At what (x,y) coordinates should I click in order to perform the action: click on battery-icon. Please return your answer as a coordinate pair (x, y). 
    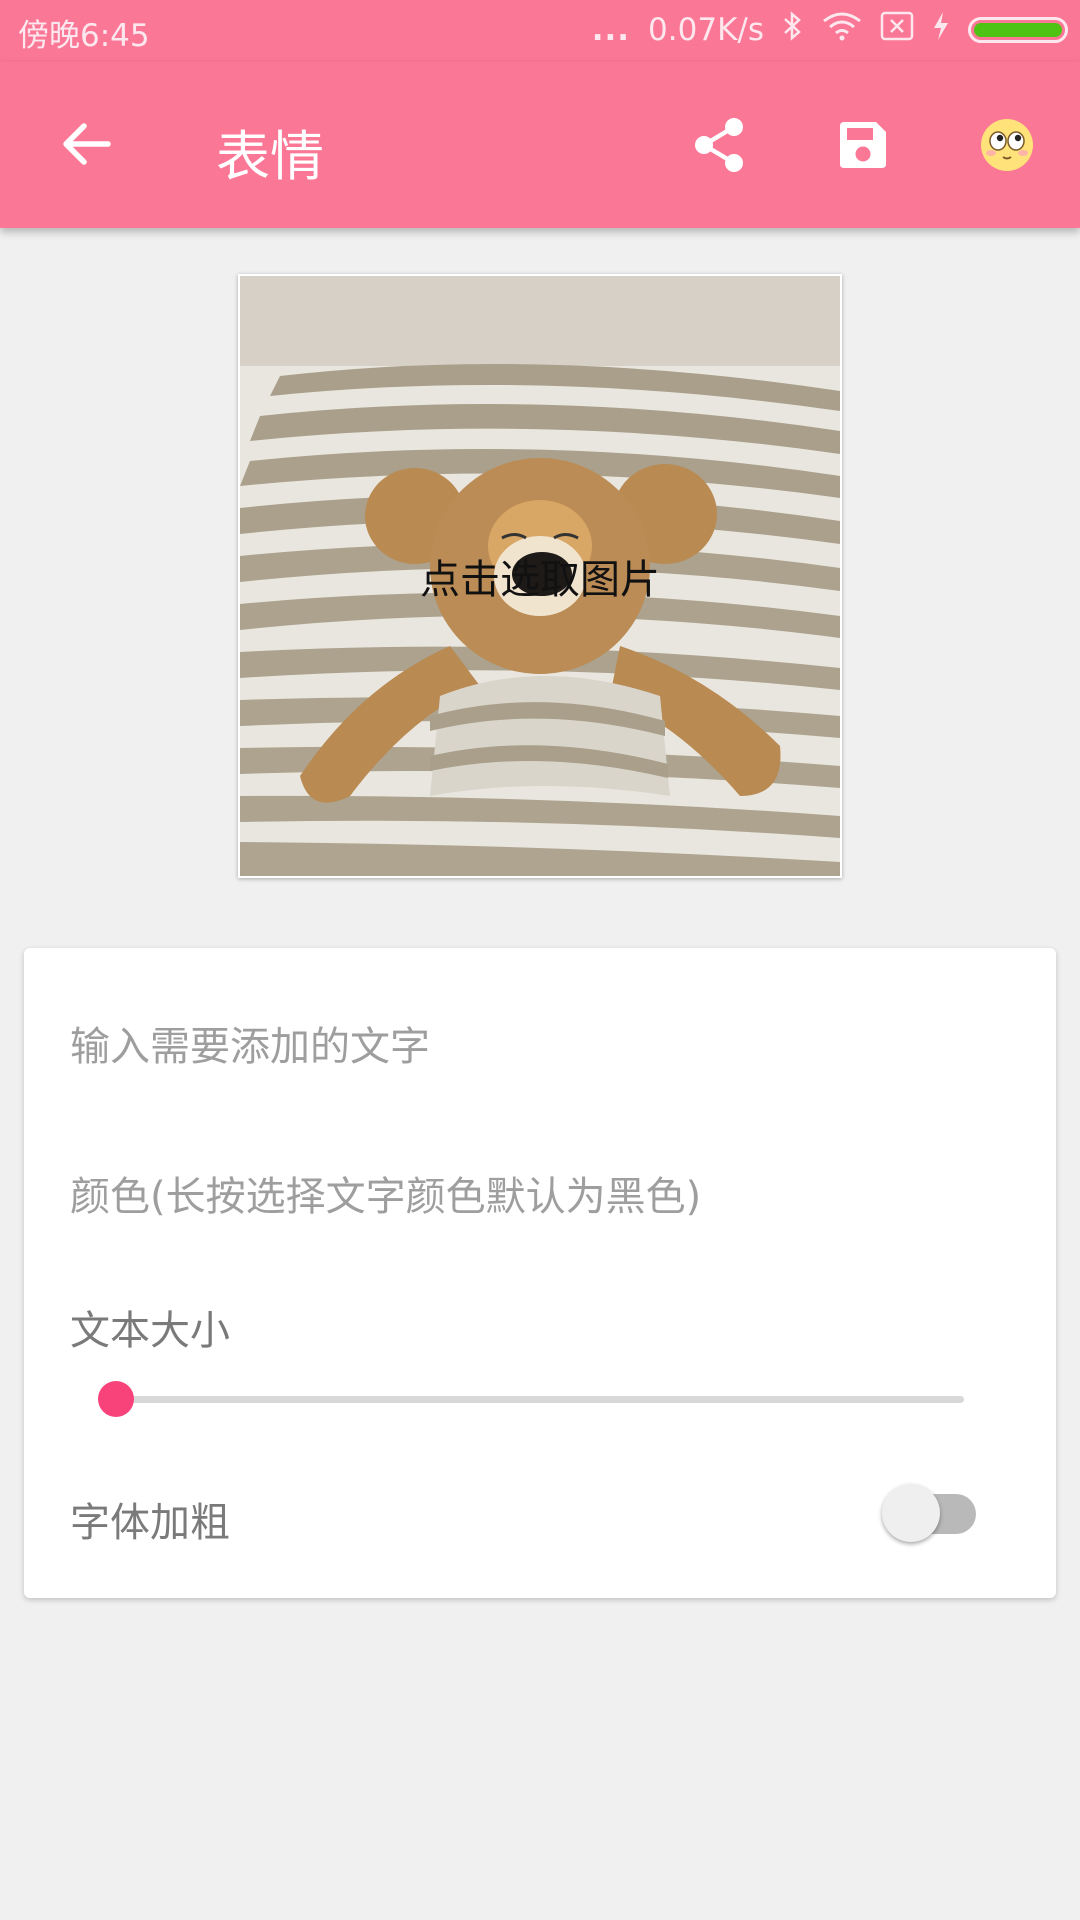
    Looking at the image, I should click on (1018, 30).